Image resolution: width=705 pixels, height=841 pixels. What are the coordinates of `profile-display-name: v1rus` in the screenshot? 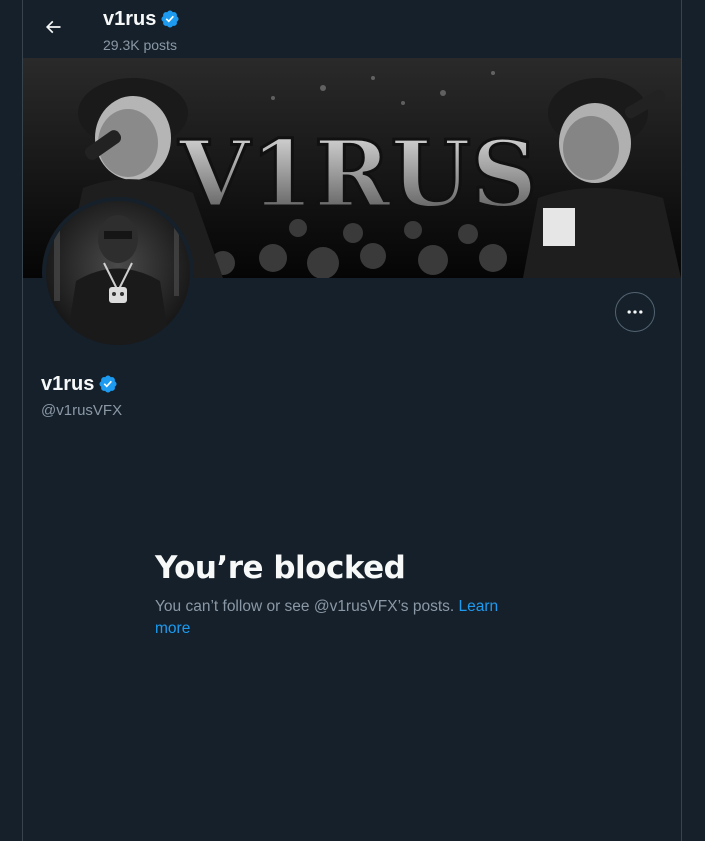 It's located at (79, 384).